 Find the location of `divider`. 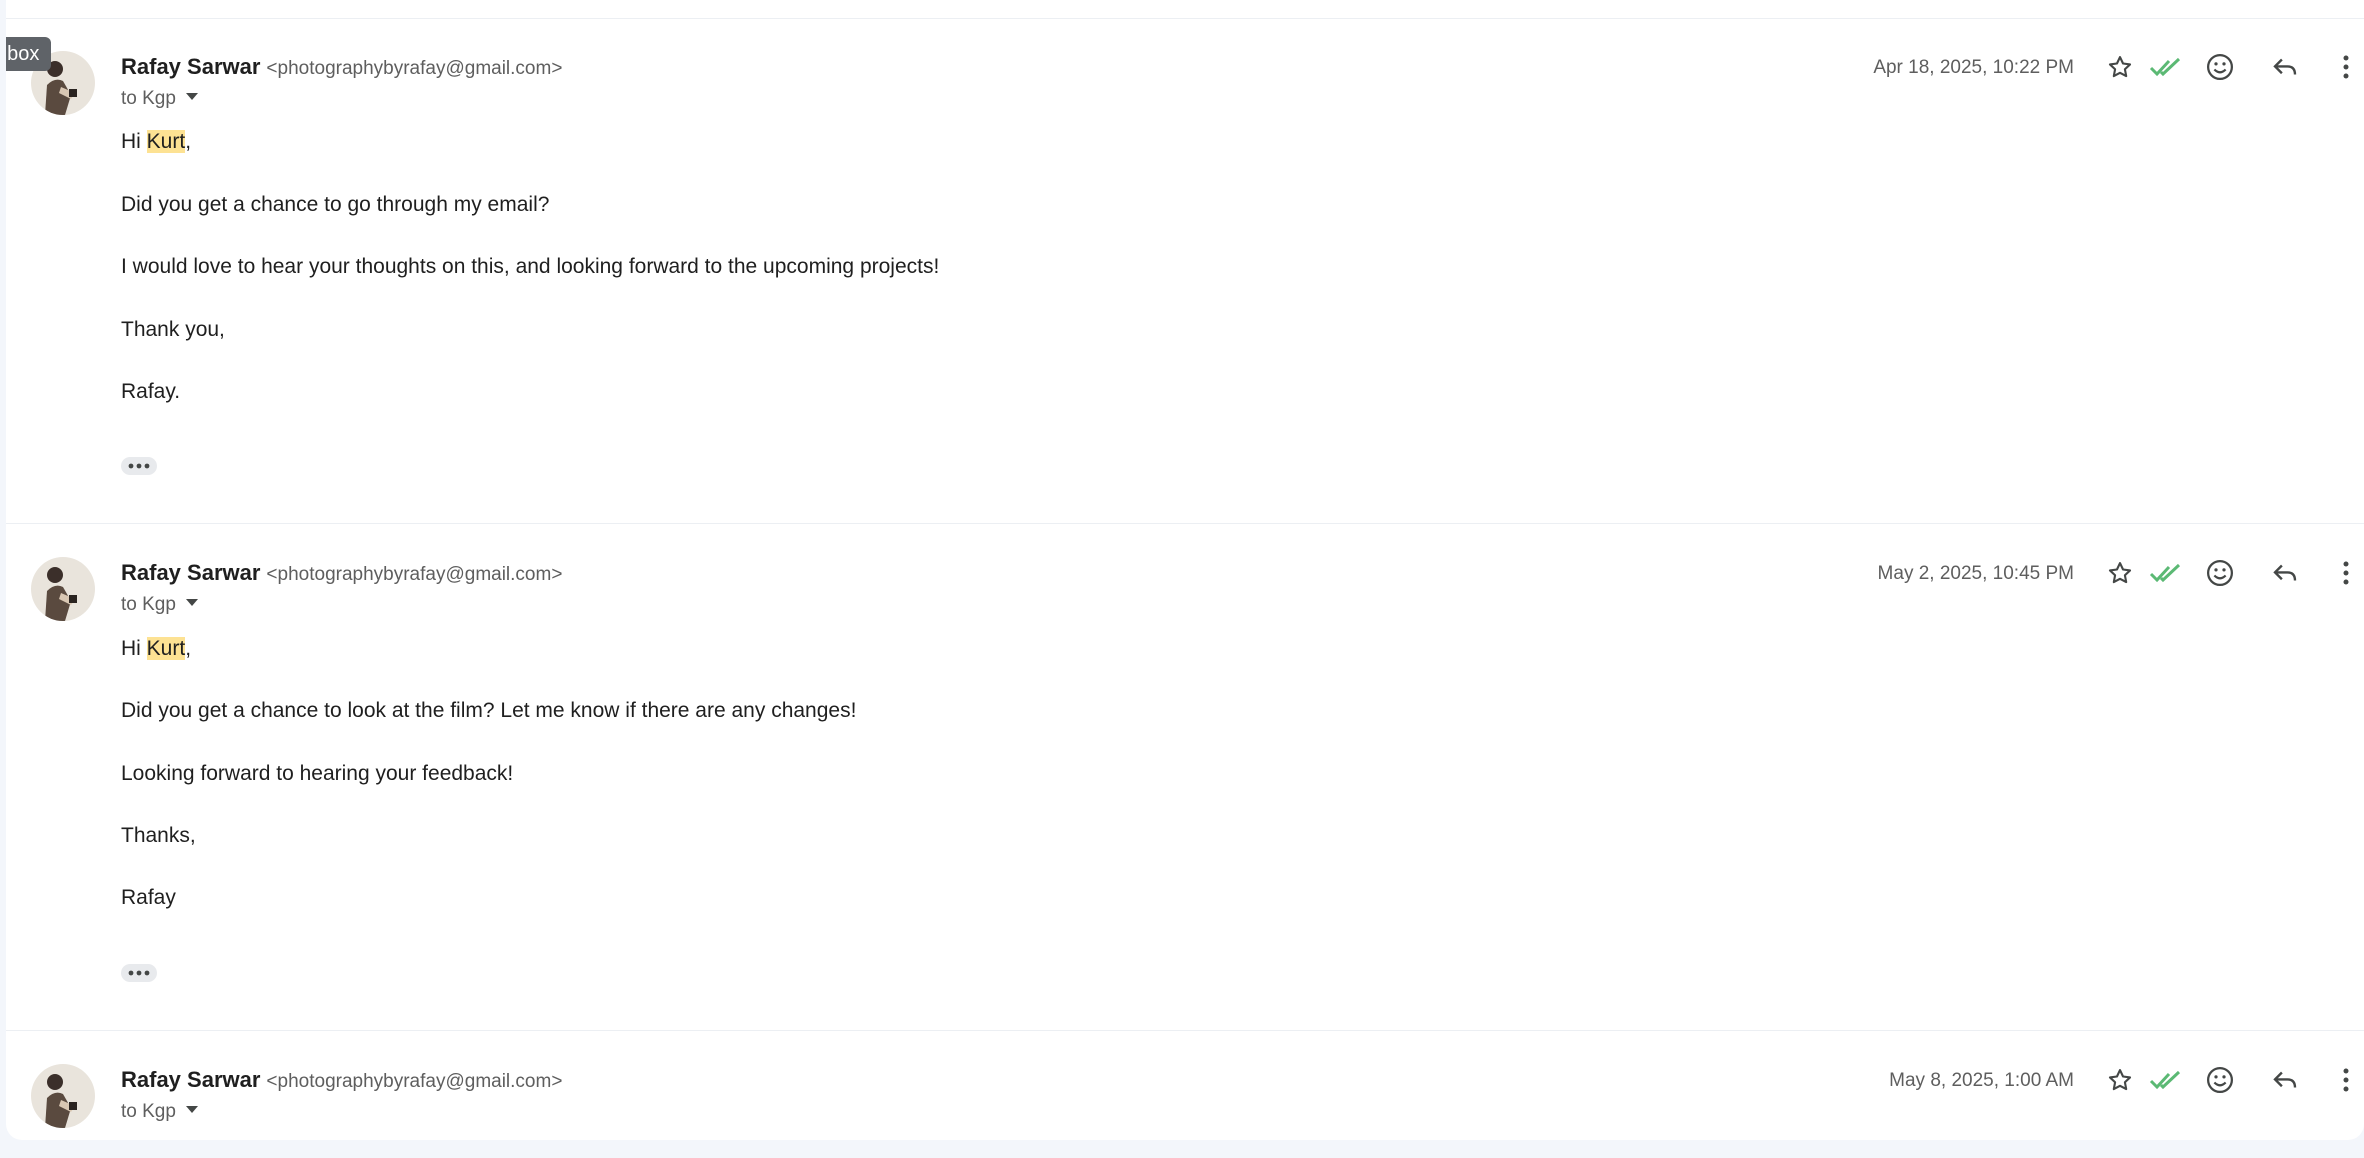

divider is located at coordinates (1185, 18).